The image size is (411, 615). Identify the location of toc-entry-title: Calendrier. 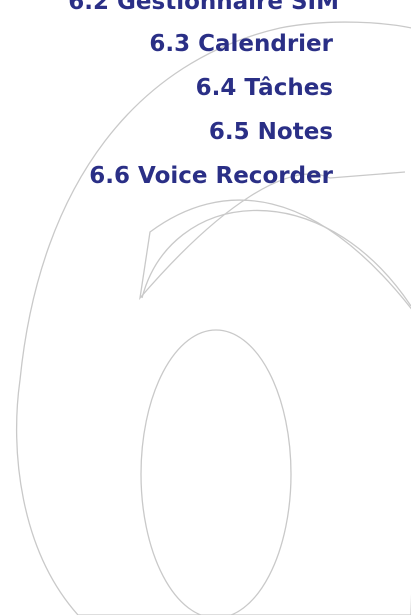
(265, 44).